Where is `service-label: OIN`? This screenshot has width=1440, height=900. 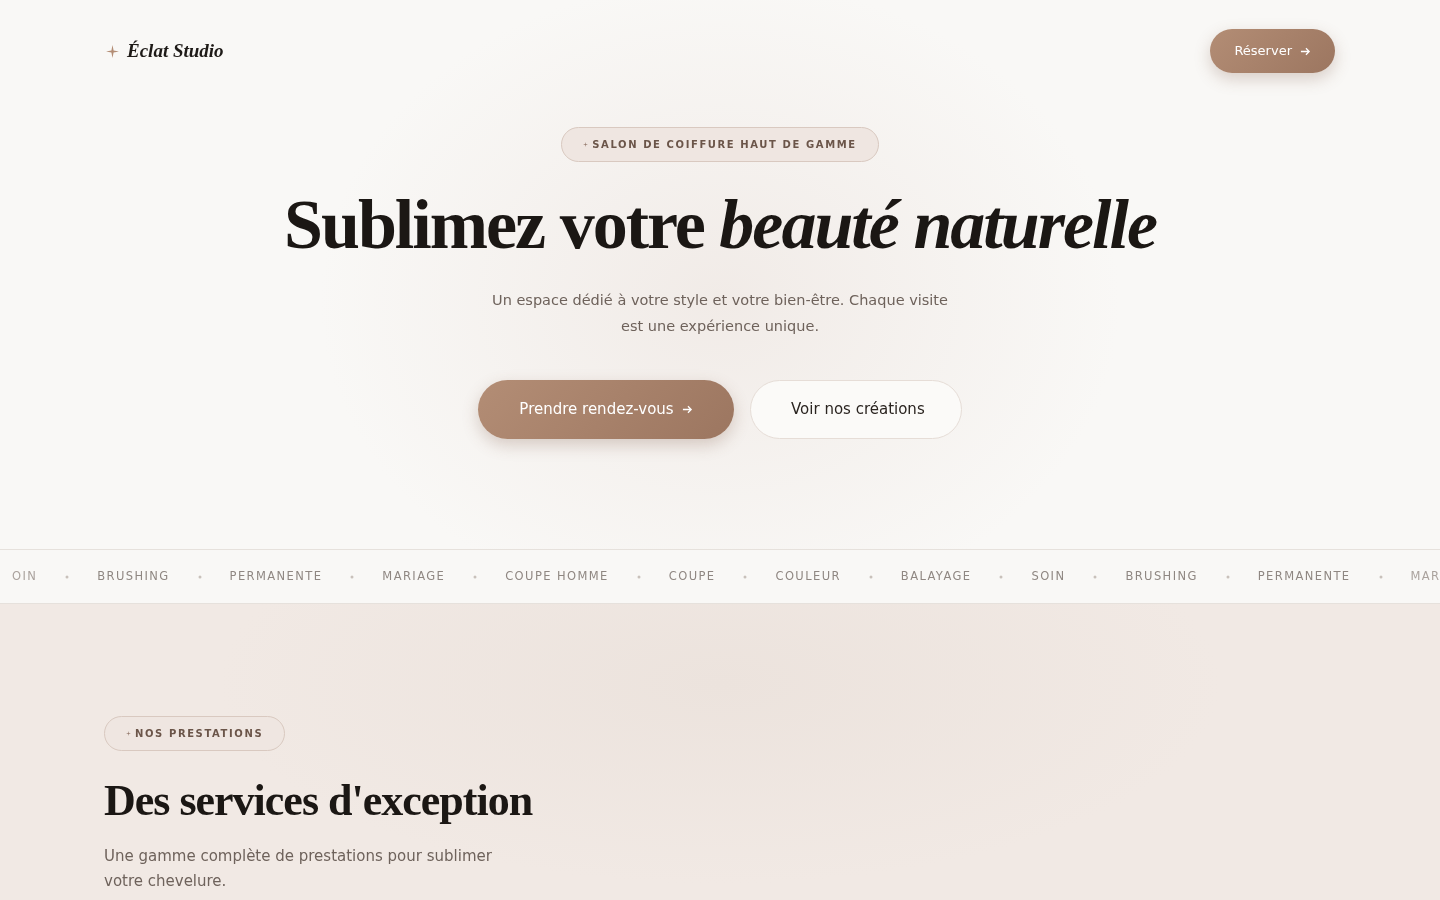 service-label: OIN is located at coordinates (25, 576).